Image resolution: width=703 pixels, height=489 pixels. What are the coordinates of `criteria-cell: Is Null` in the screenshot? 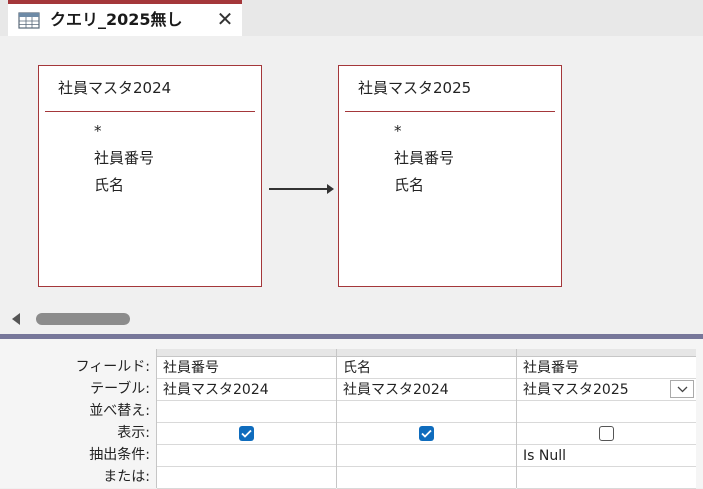 It's located at (606, 456).